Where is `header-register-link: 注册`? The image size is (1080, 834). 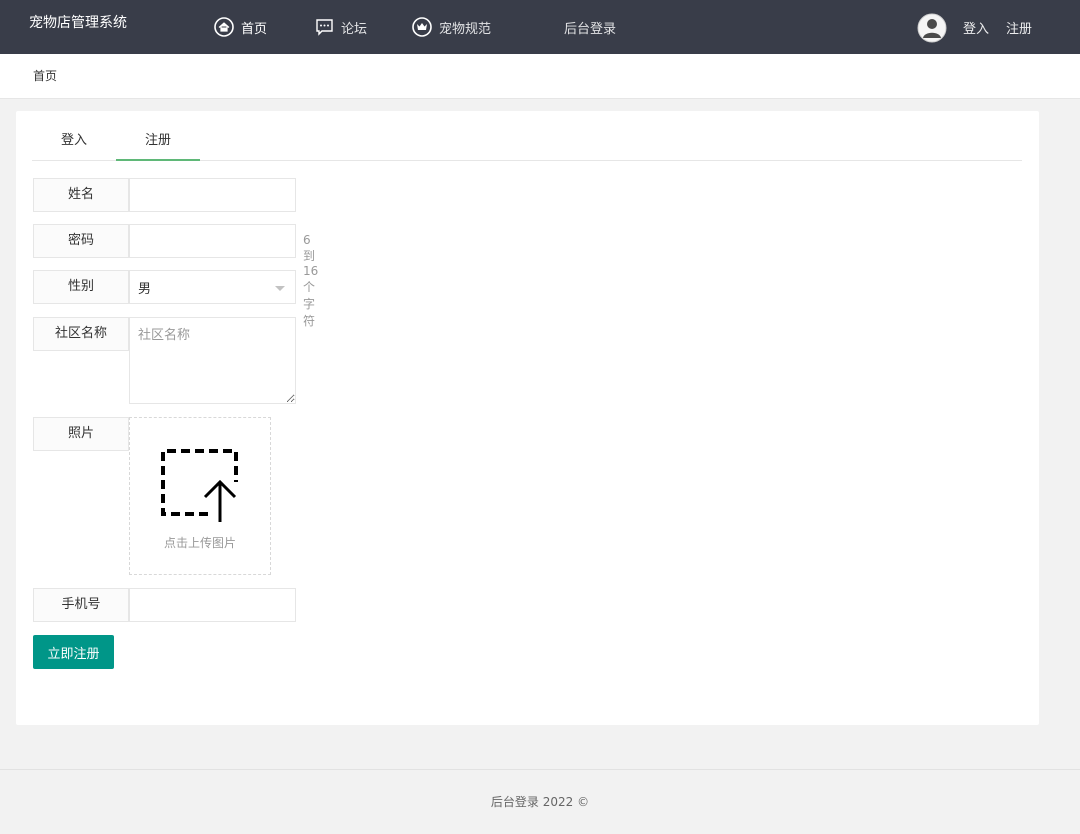
header-register-link: 注册 is located at coordinates (1019, 27).